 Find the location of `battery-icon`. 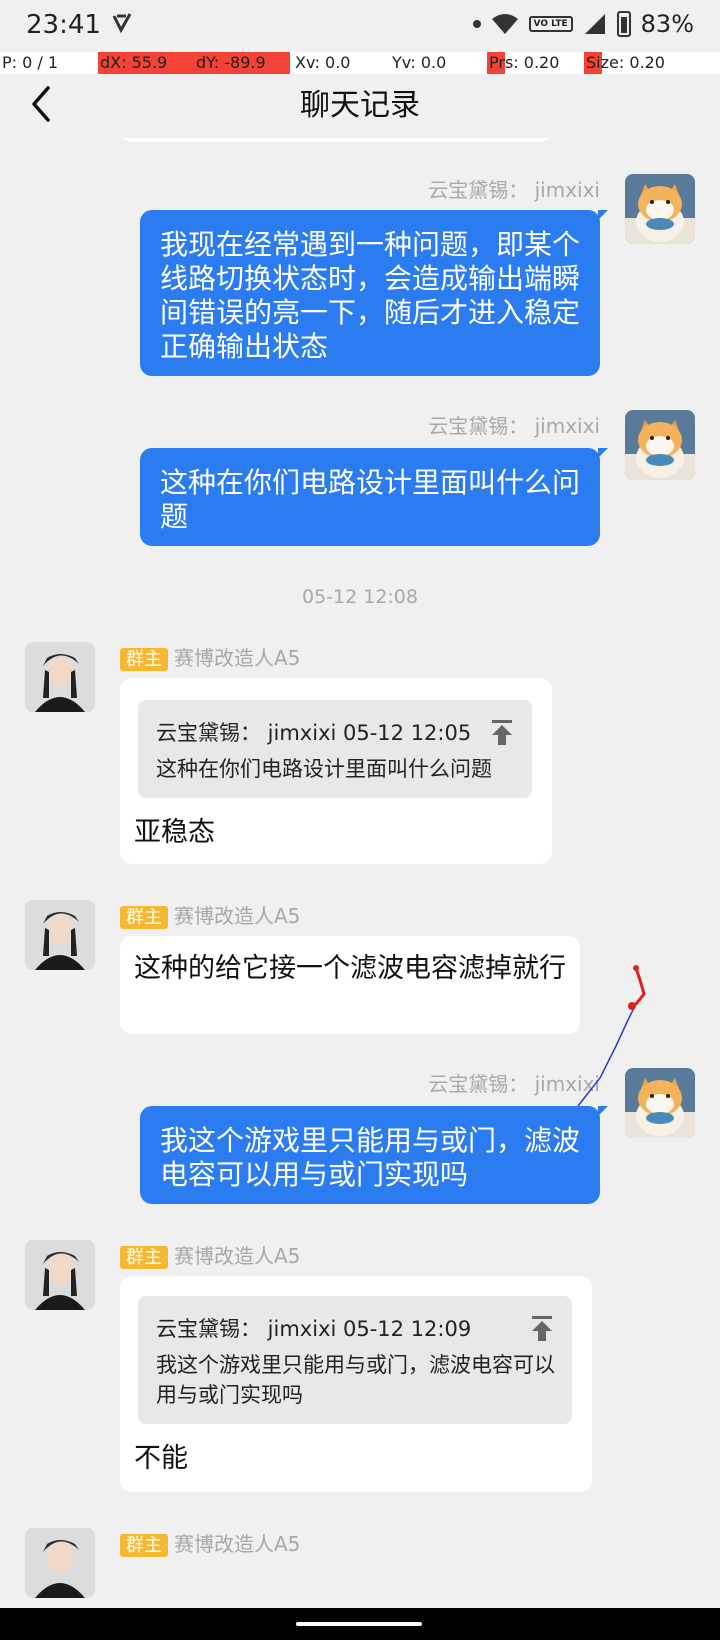

battery-icon is located at coordinates (623, 24).